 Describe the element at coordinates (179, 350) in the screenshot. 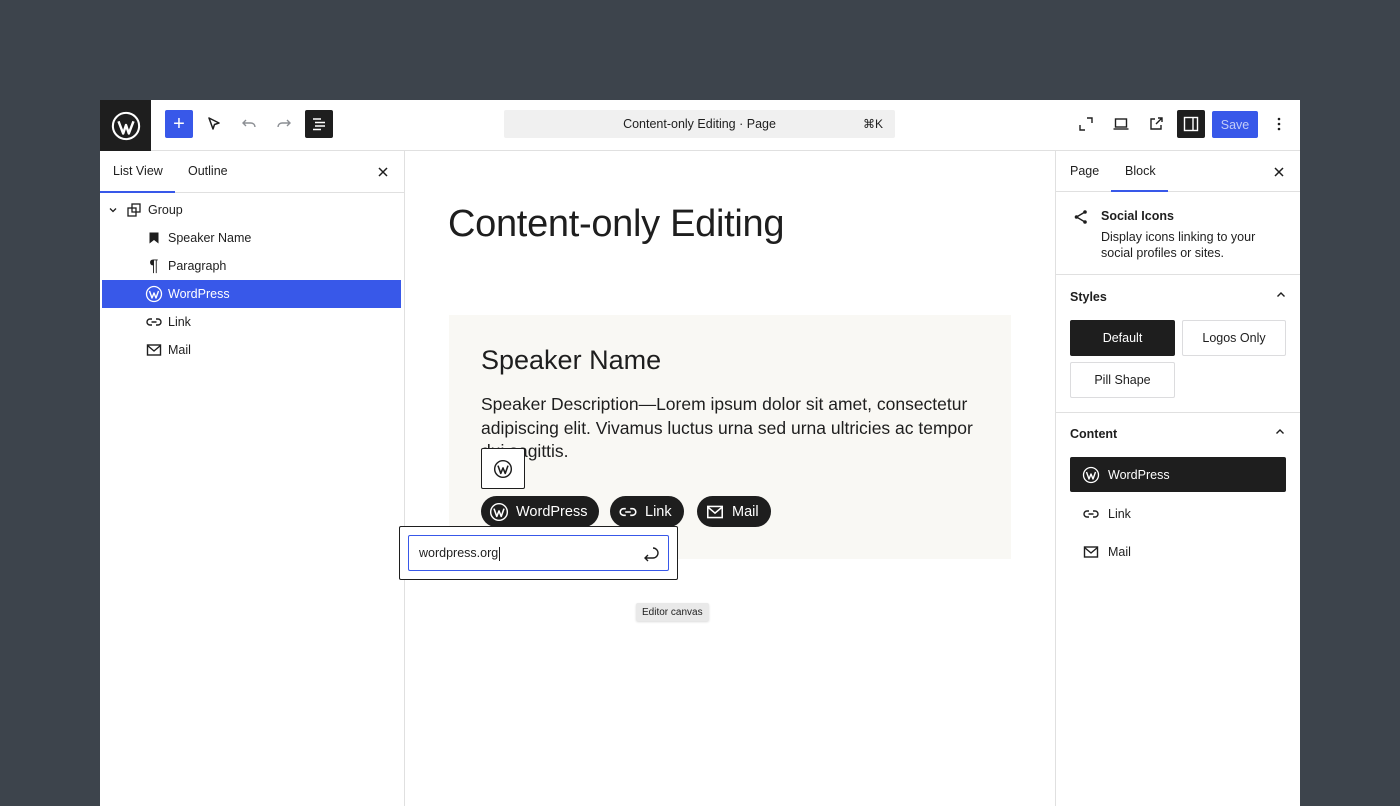

I see `list-item-label: Mail` at that location.